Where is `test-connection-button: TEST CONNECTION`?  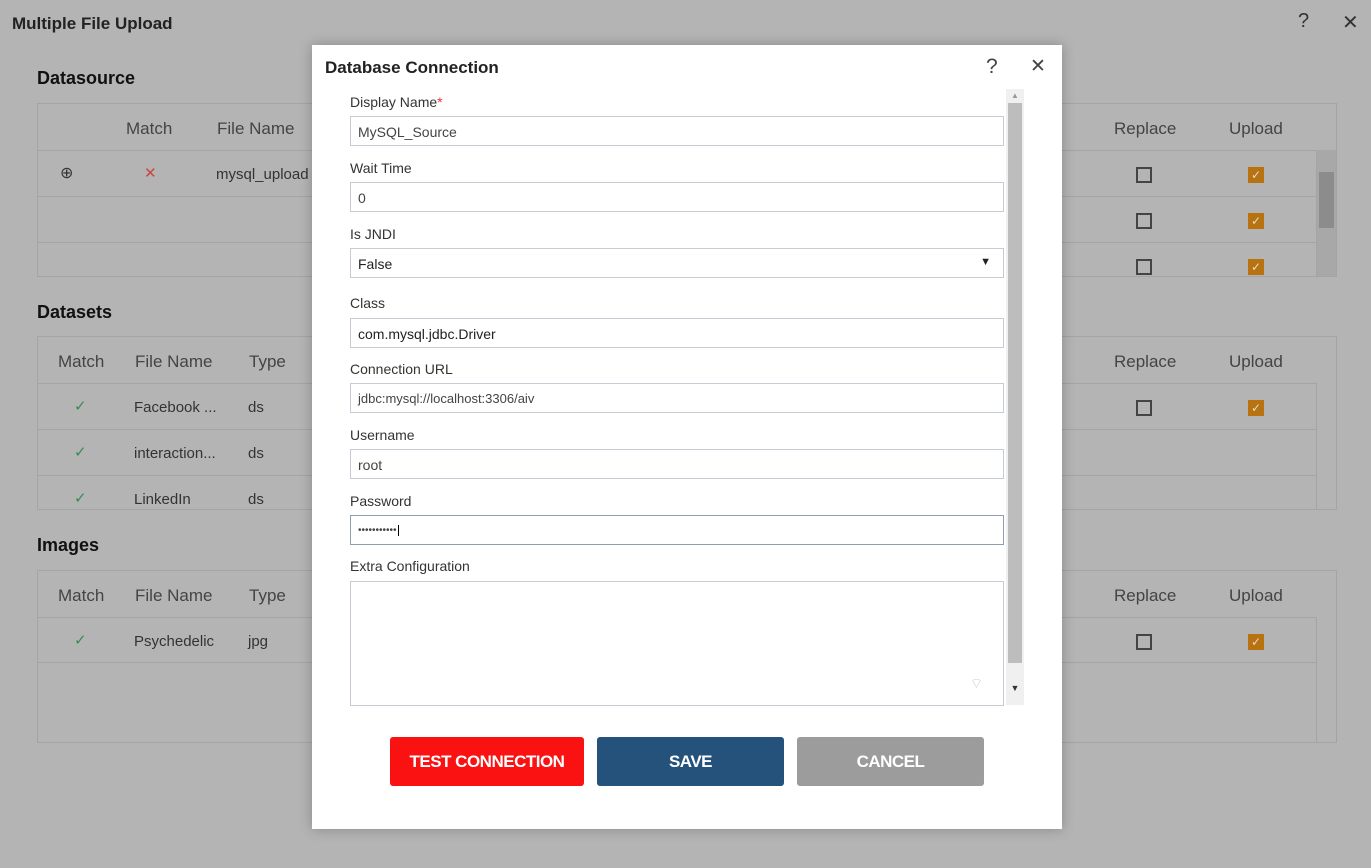 test-connection-button: TEST CONNECTION is located at coordinates (487, 761).